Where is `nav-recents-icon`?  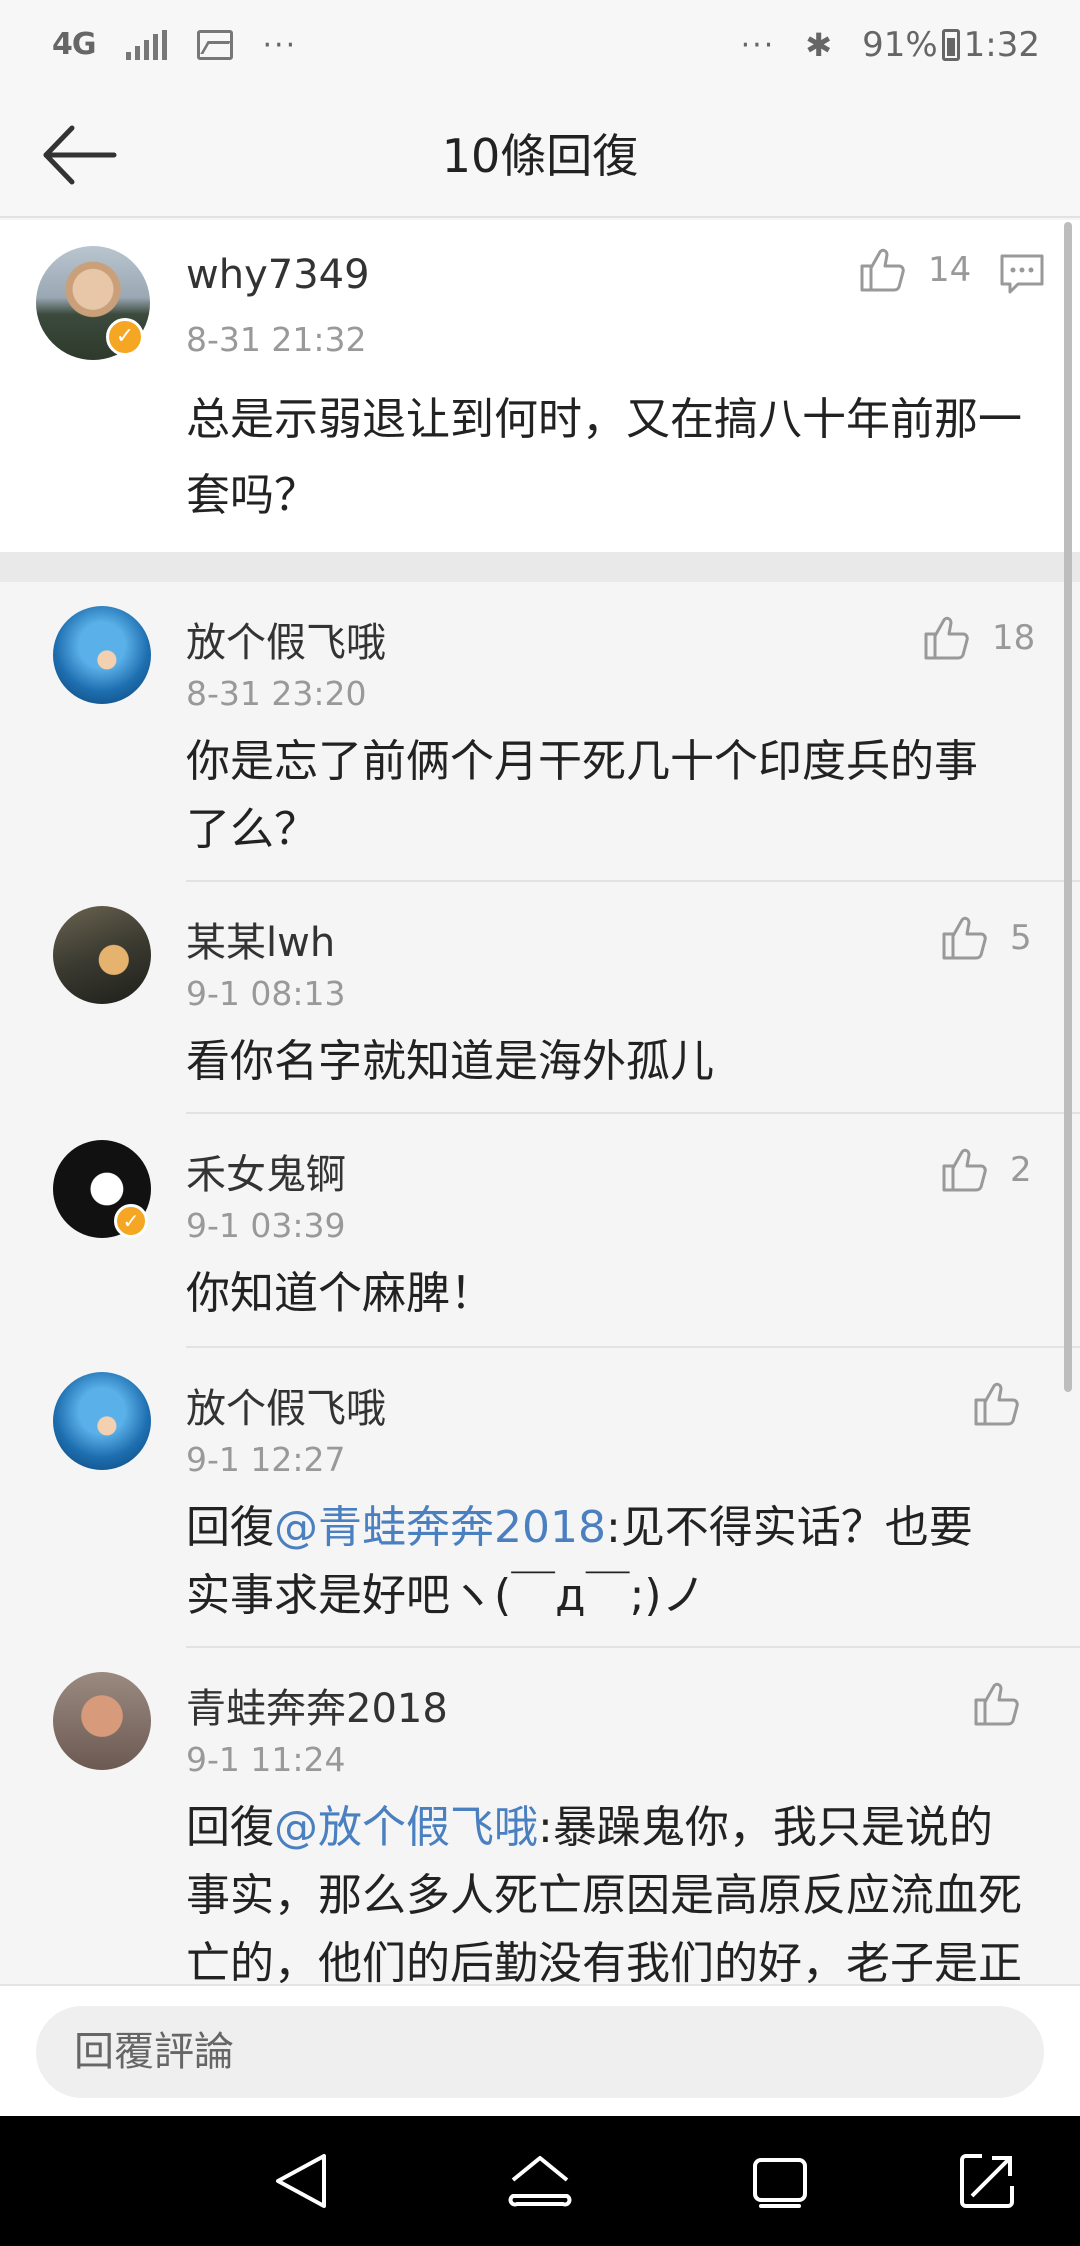 nav-recents-icon is located at coordinates (780, 2183).